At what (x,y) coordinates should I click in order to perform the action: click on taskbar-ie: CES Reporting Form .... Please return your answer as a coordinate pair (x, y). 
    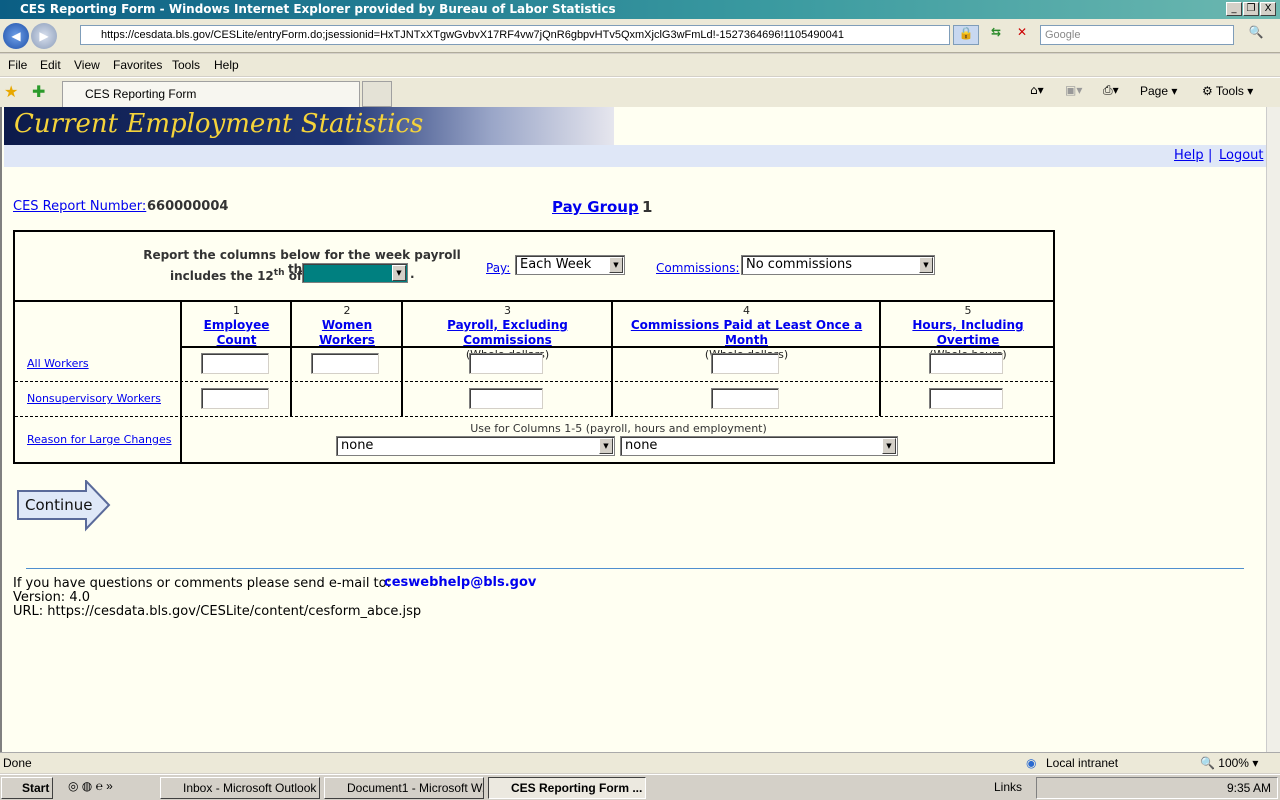
    Looking at the image, I should click on (567, 788).